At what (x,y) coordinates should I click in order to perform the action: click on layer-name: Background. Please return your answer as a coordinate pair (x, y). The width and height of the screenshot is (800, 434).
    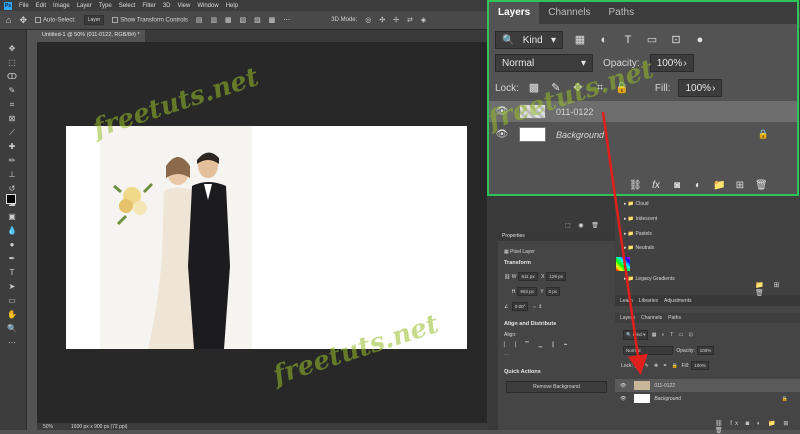
    Looking at the image, I should click on (580, 135).